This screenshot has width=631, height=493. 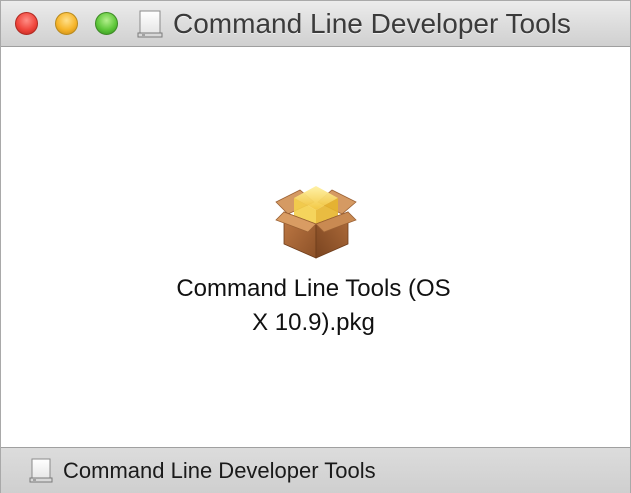 I want to click on package-icon, so click(x=315, y=216).